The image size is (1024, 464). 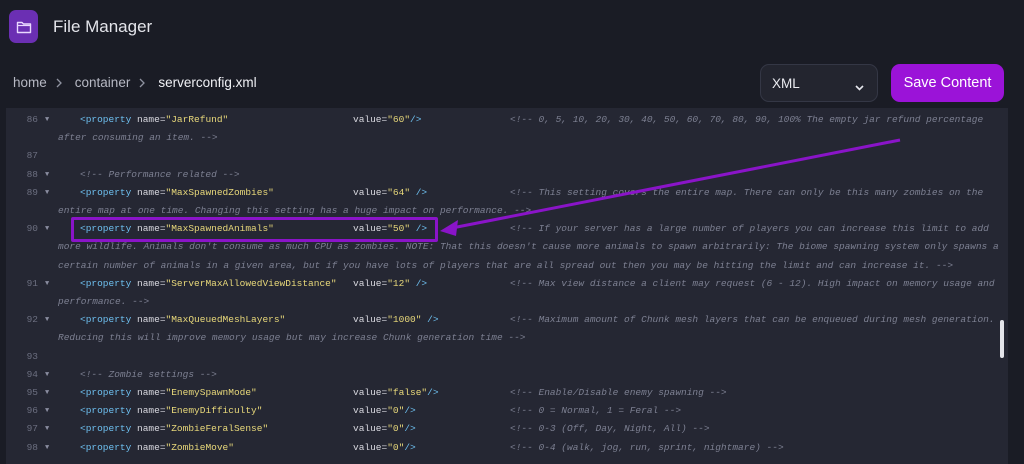 What do you see at coordinates (207, 82) in the screenshot?
I see `breadcrumb-current-file: serverconfig.xml` at bounding box center [207, 82].